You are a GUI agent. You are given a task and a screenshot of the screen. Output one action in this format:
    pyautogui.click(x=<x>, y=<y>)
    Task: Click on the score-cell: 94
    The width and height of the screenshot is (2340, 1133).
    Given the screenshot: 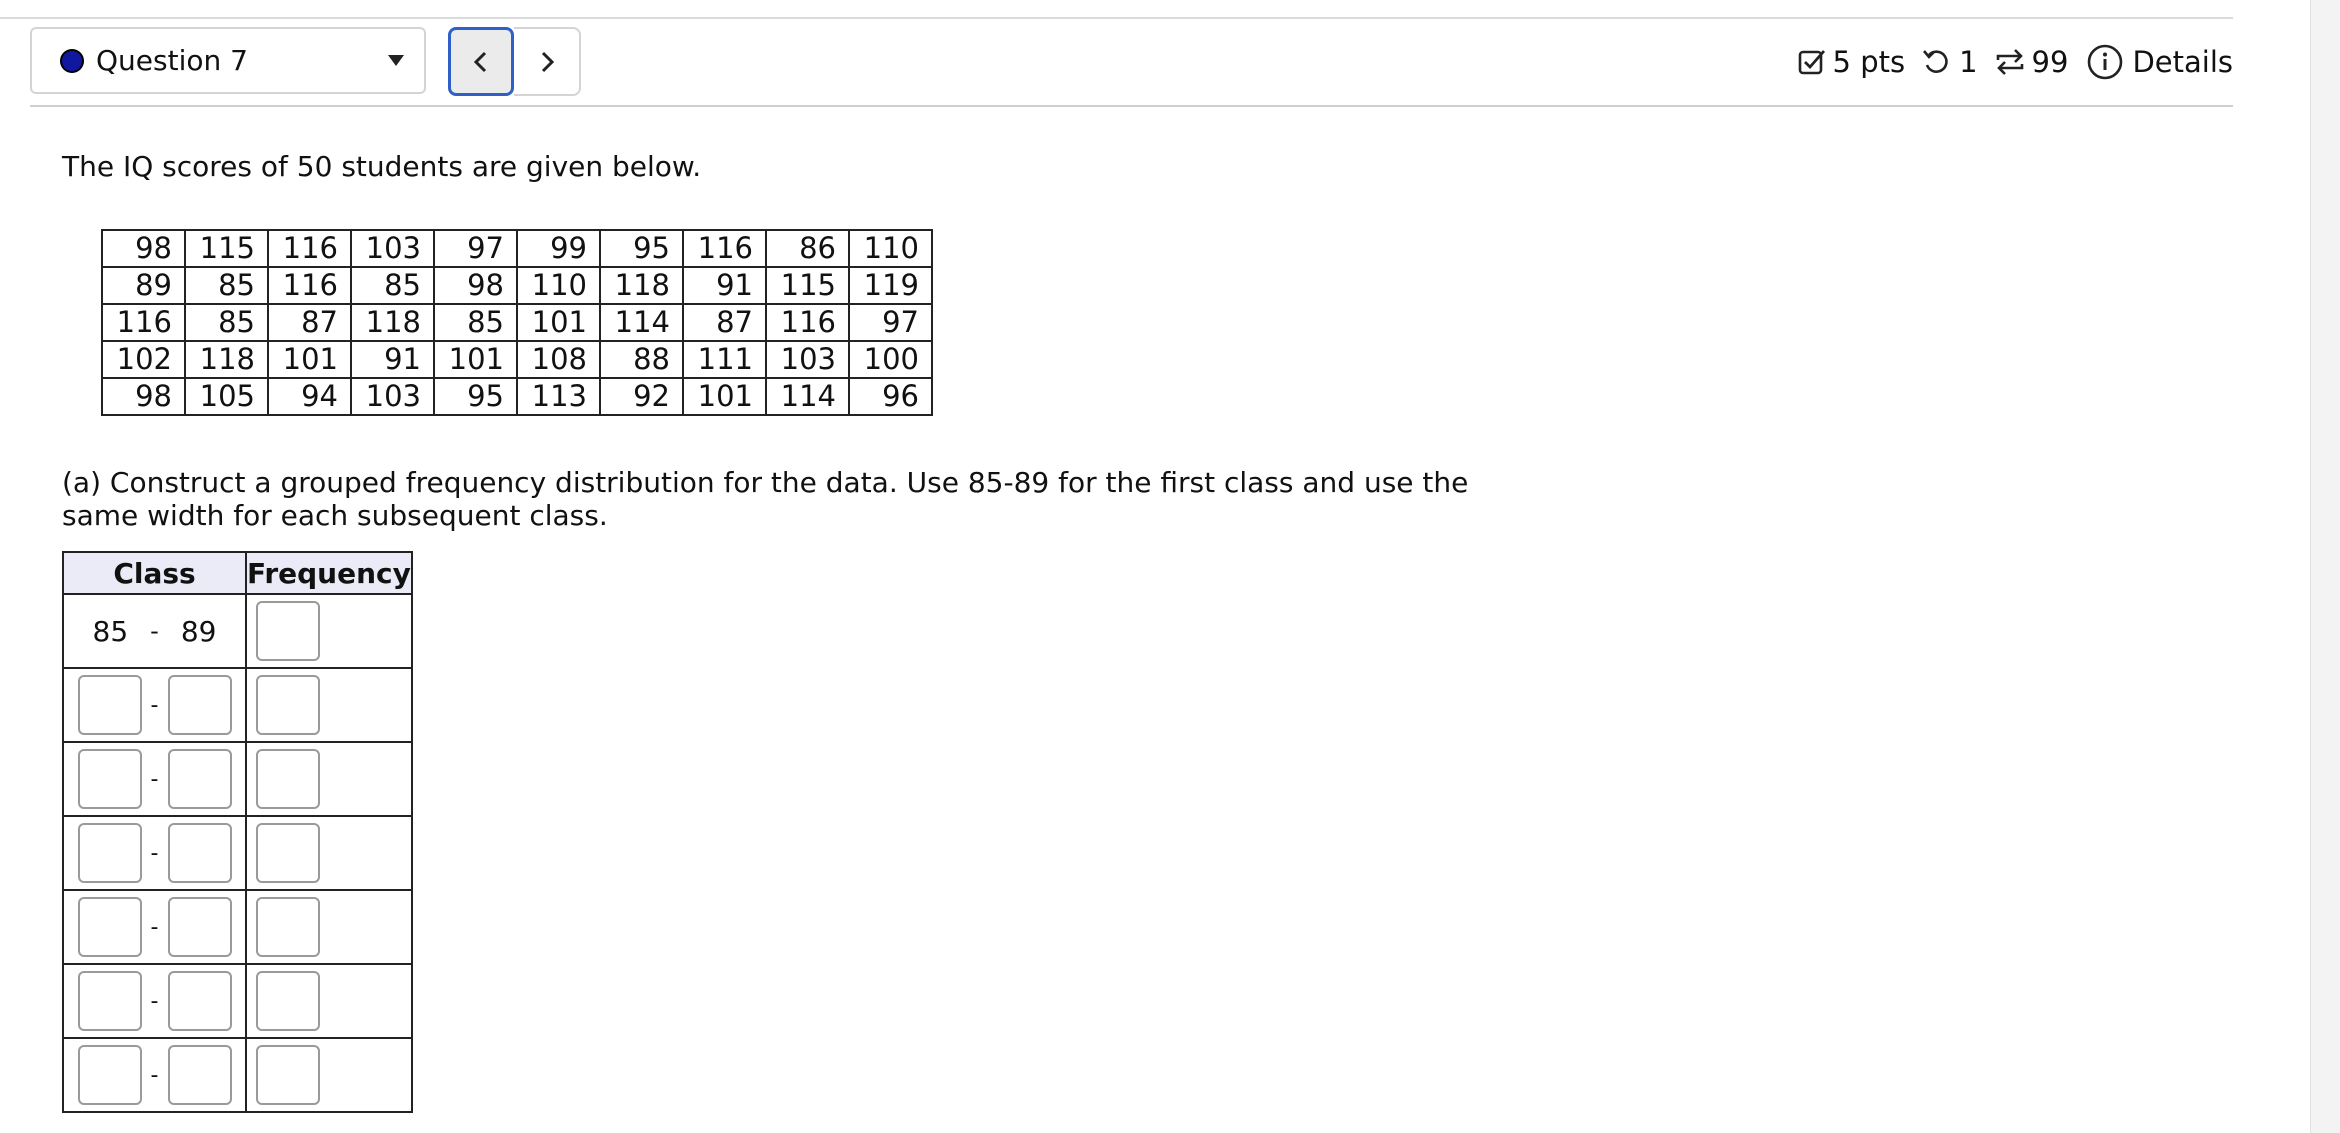 What is the action you would take?
    pyautogui.click(x=309, y=396)
    